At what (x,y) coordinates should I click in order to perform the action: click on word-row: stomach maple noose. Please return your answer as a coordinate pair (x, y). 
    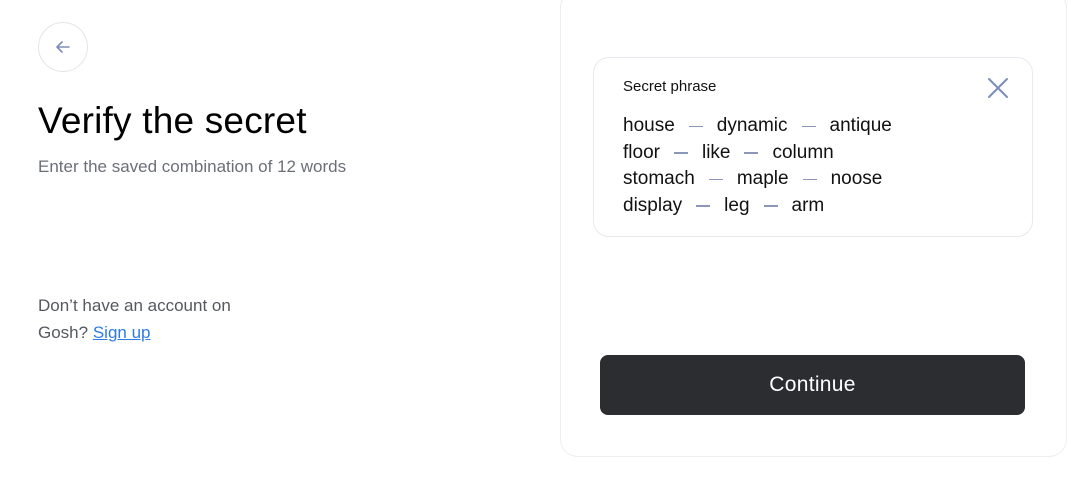
    Looking at the image, I should click on (757, 179).